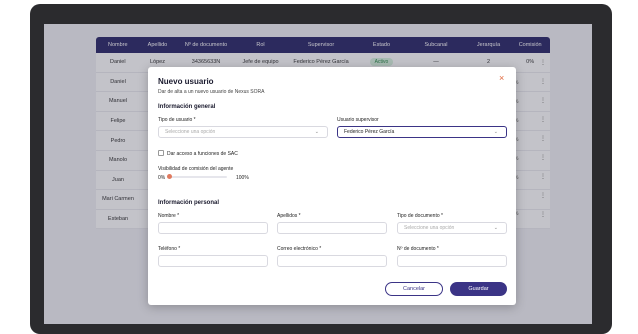  What do you see at coordinates (189, 203) in the screenshot?
I see `personal-section-title: Información personal` at bounding box center [189, 203].